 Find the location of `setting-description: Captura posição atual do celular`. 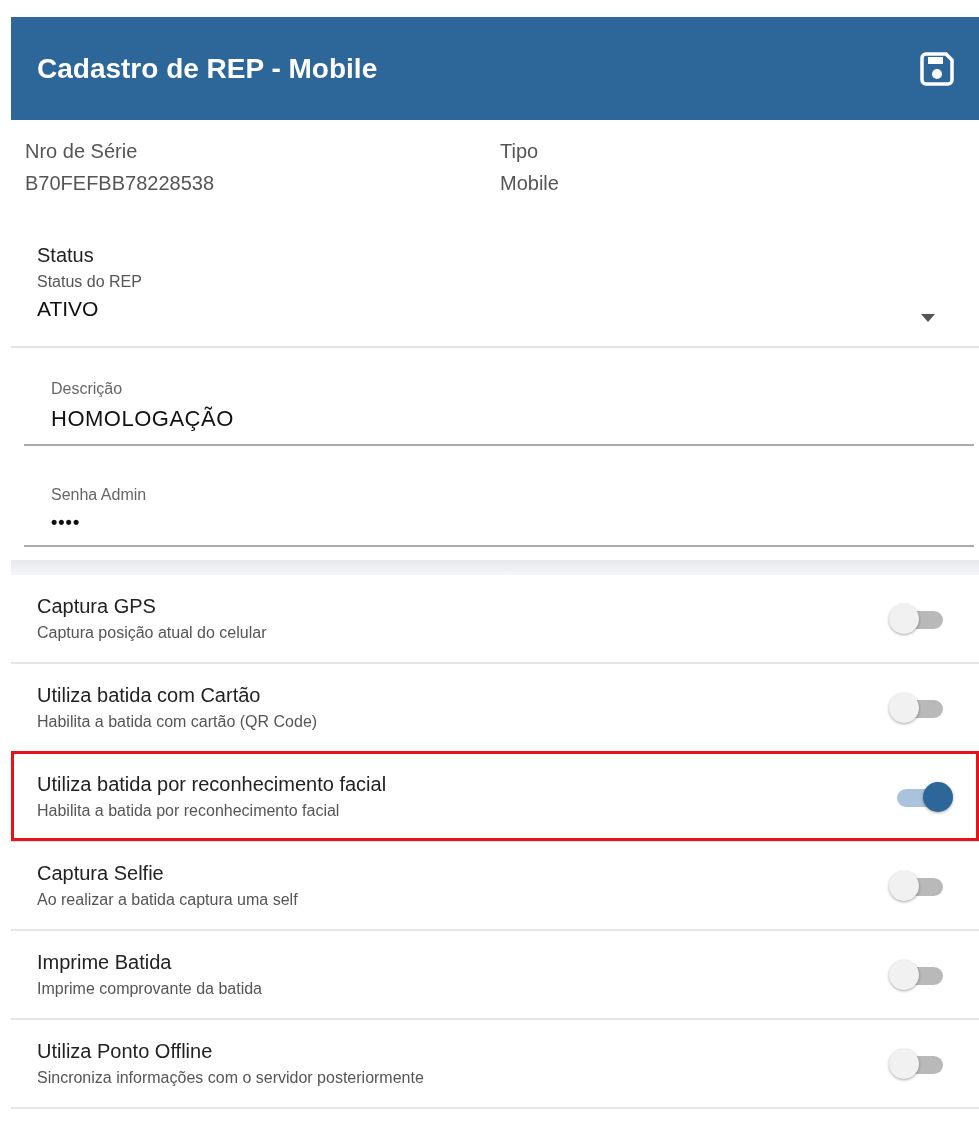

setting-description: Captura posição atual do celular is located at coordinates (152, 633).